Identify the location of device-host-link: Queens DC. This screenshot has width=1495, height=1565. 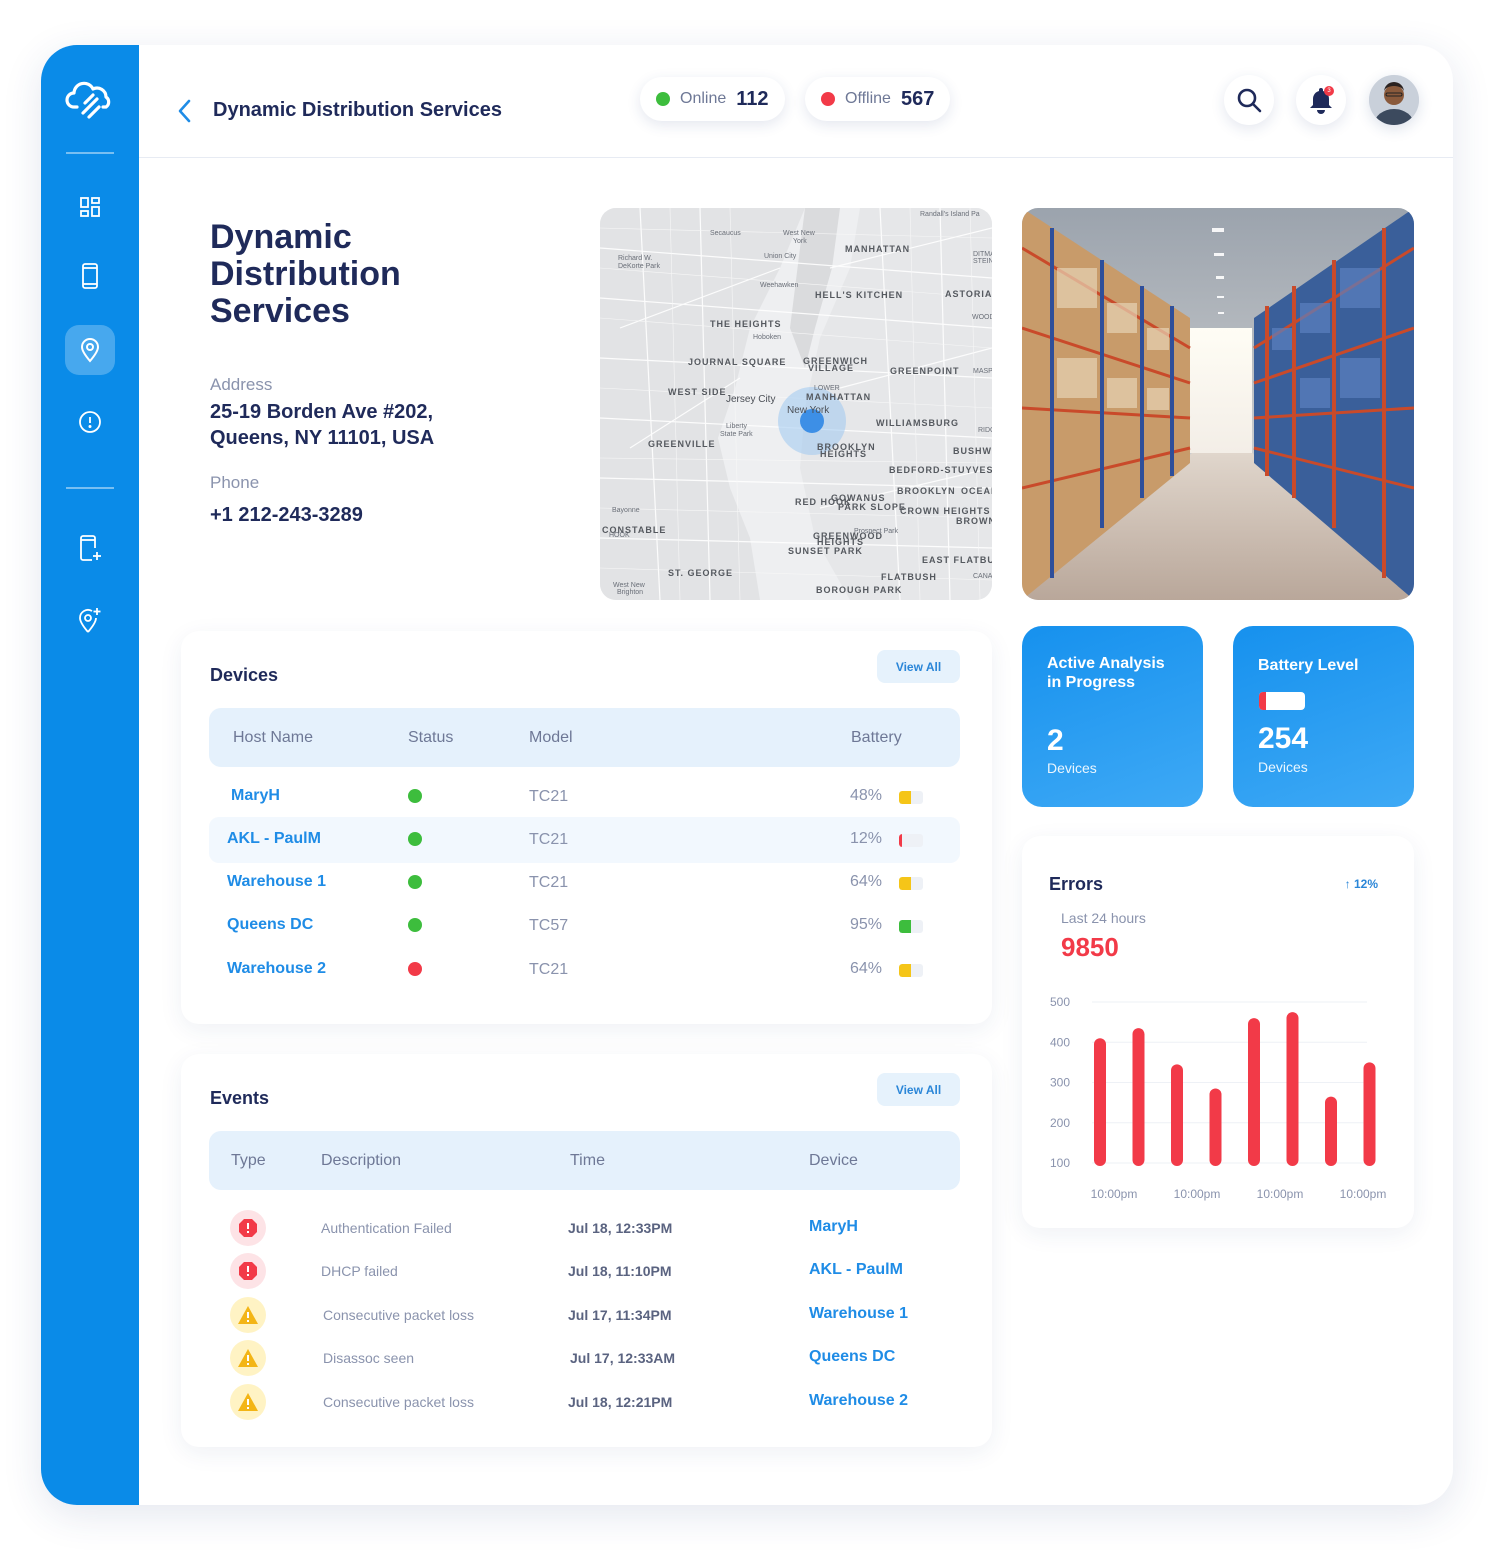
(270, 925).